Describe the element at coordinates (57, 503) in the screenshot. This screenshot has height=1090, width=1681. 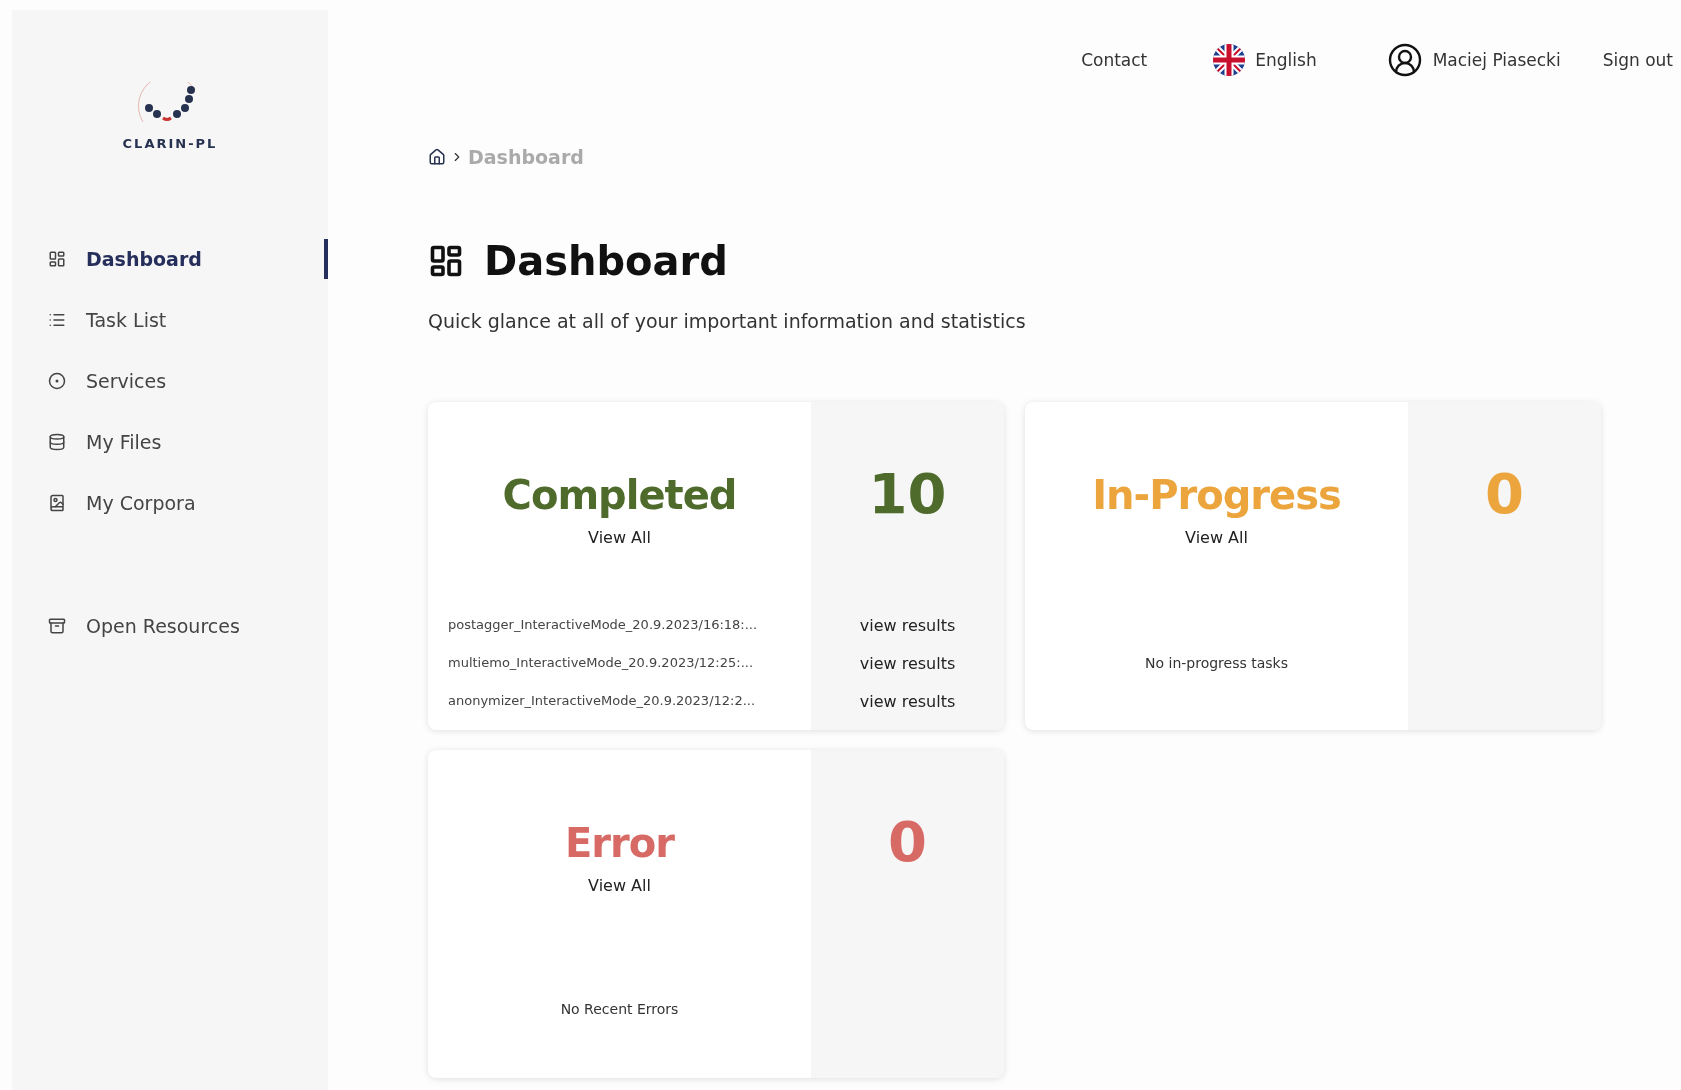
I see `book-icon` at that location.